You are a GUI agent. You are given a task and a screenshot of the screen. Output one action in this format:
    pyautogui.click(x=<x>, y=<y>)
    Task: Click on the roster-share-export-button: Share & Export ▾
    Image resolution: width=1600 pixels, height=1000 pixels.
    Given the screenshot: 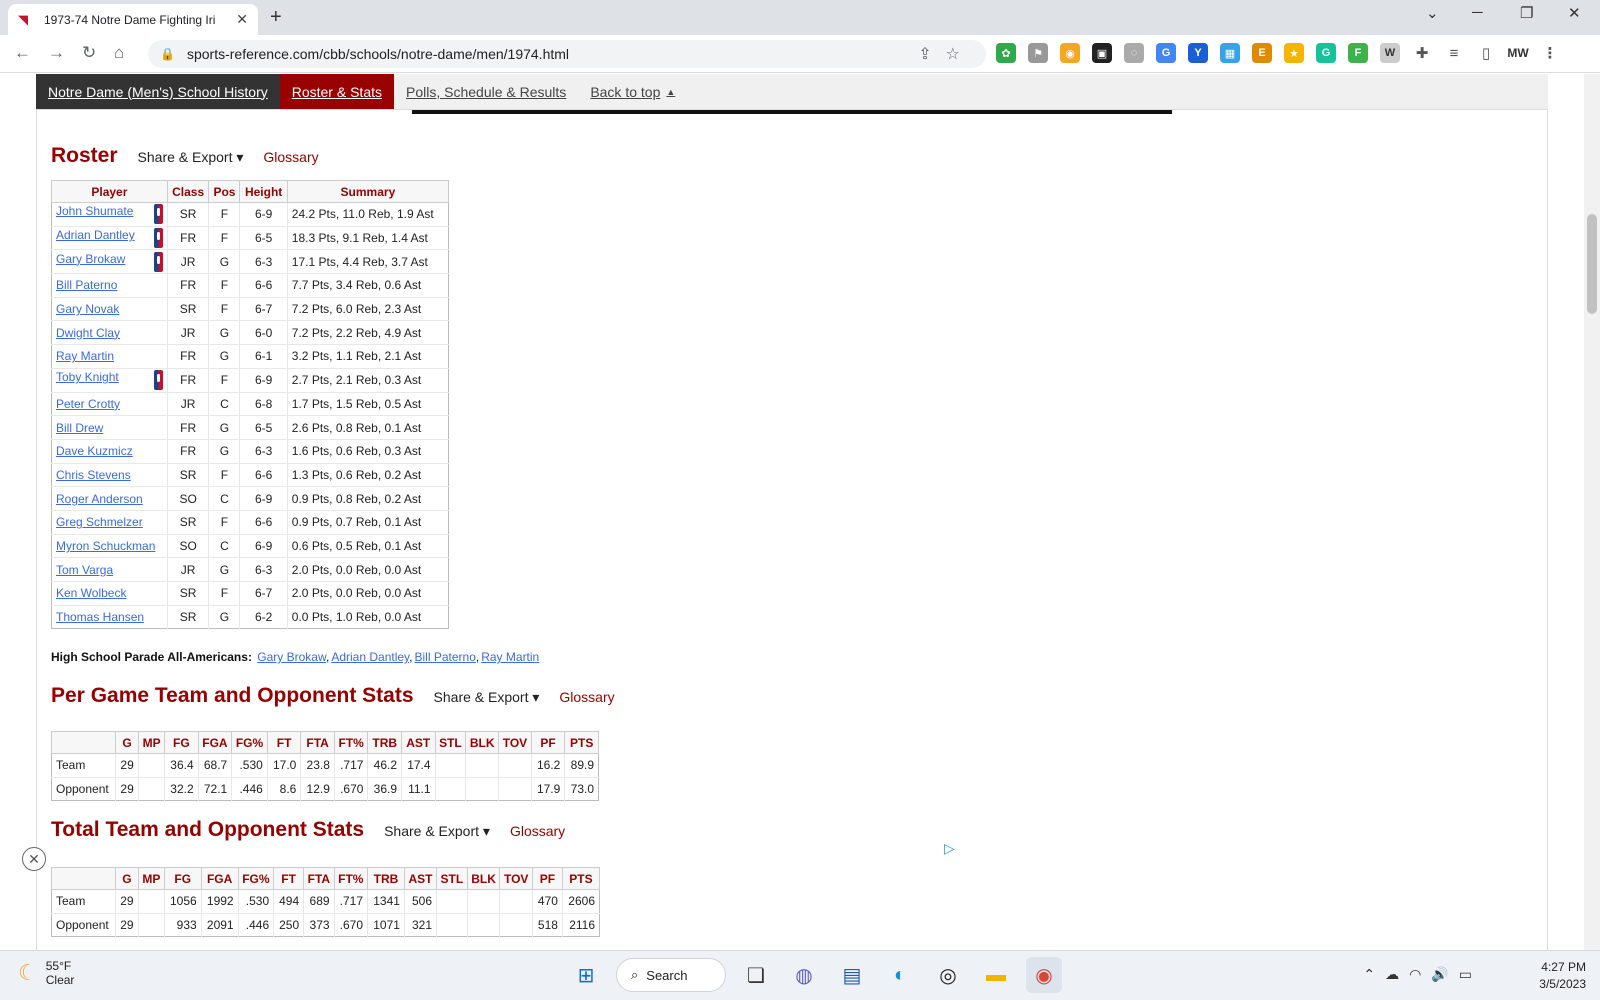 What is the action you would take?
    pyautogui.click(x=191, y=157)
    